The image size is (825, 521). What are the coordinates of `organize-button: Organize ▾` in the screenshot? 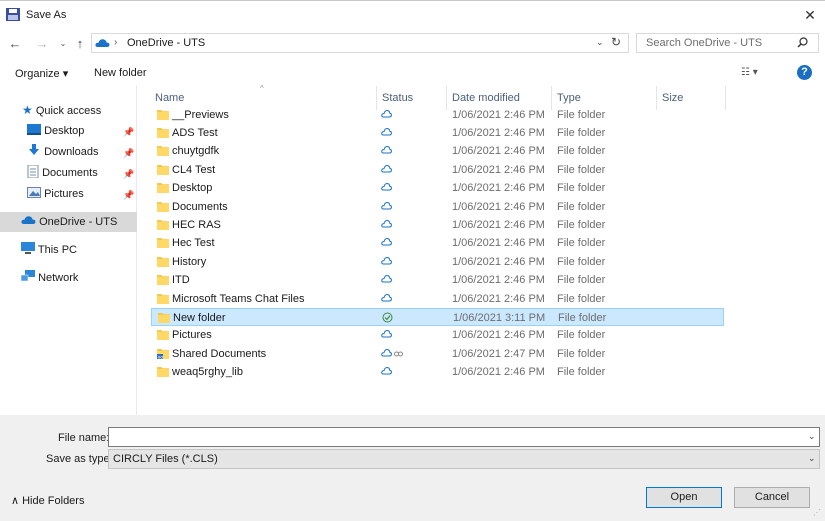 It's located at (41, 73).